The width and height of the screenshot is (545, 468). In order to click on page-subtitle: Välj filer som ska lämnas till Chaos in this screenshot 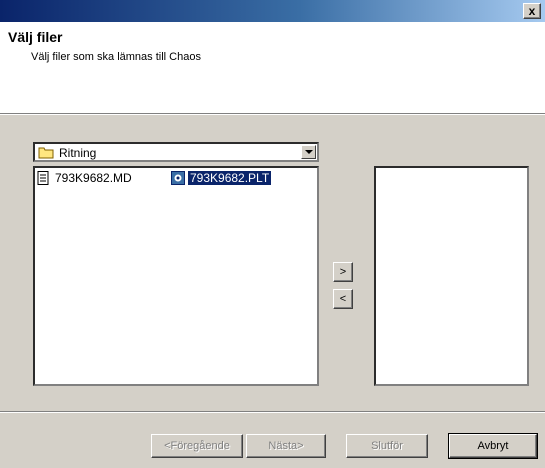, I will do `click(116, 57)`.